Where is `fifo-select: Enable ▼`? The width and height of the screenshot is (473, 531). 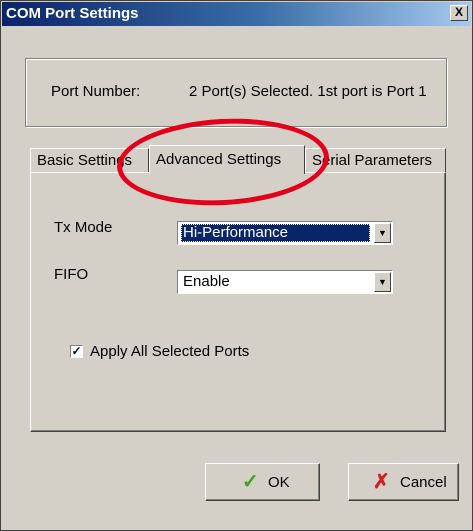 fifo-select: Enable ▼ is located at coordinates (285, 282).